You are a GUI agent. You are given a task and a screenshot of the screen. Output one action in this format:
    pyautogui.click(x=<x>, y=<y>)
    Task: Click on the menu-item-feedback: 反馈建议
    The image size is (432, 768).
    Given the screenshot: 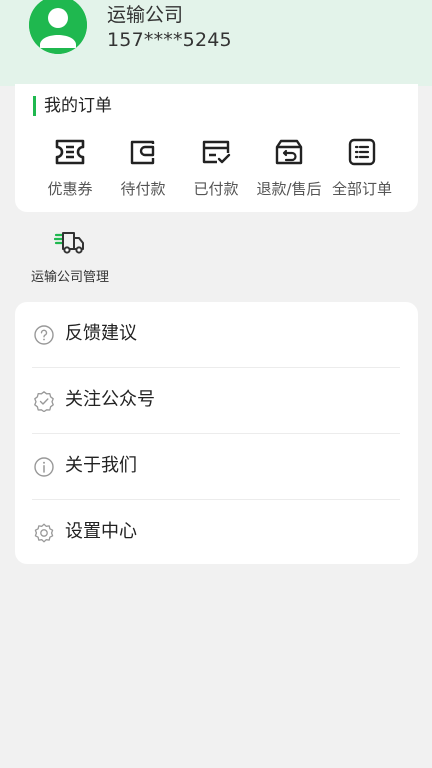 What is the action you would take?
    pyautogui.click(x=216, y=335)
    